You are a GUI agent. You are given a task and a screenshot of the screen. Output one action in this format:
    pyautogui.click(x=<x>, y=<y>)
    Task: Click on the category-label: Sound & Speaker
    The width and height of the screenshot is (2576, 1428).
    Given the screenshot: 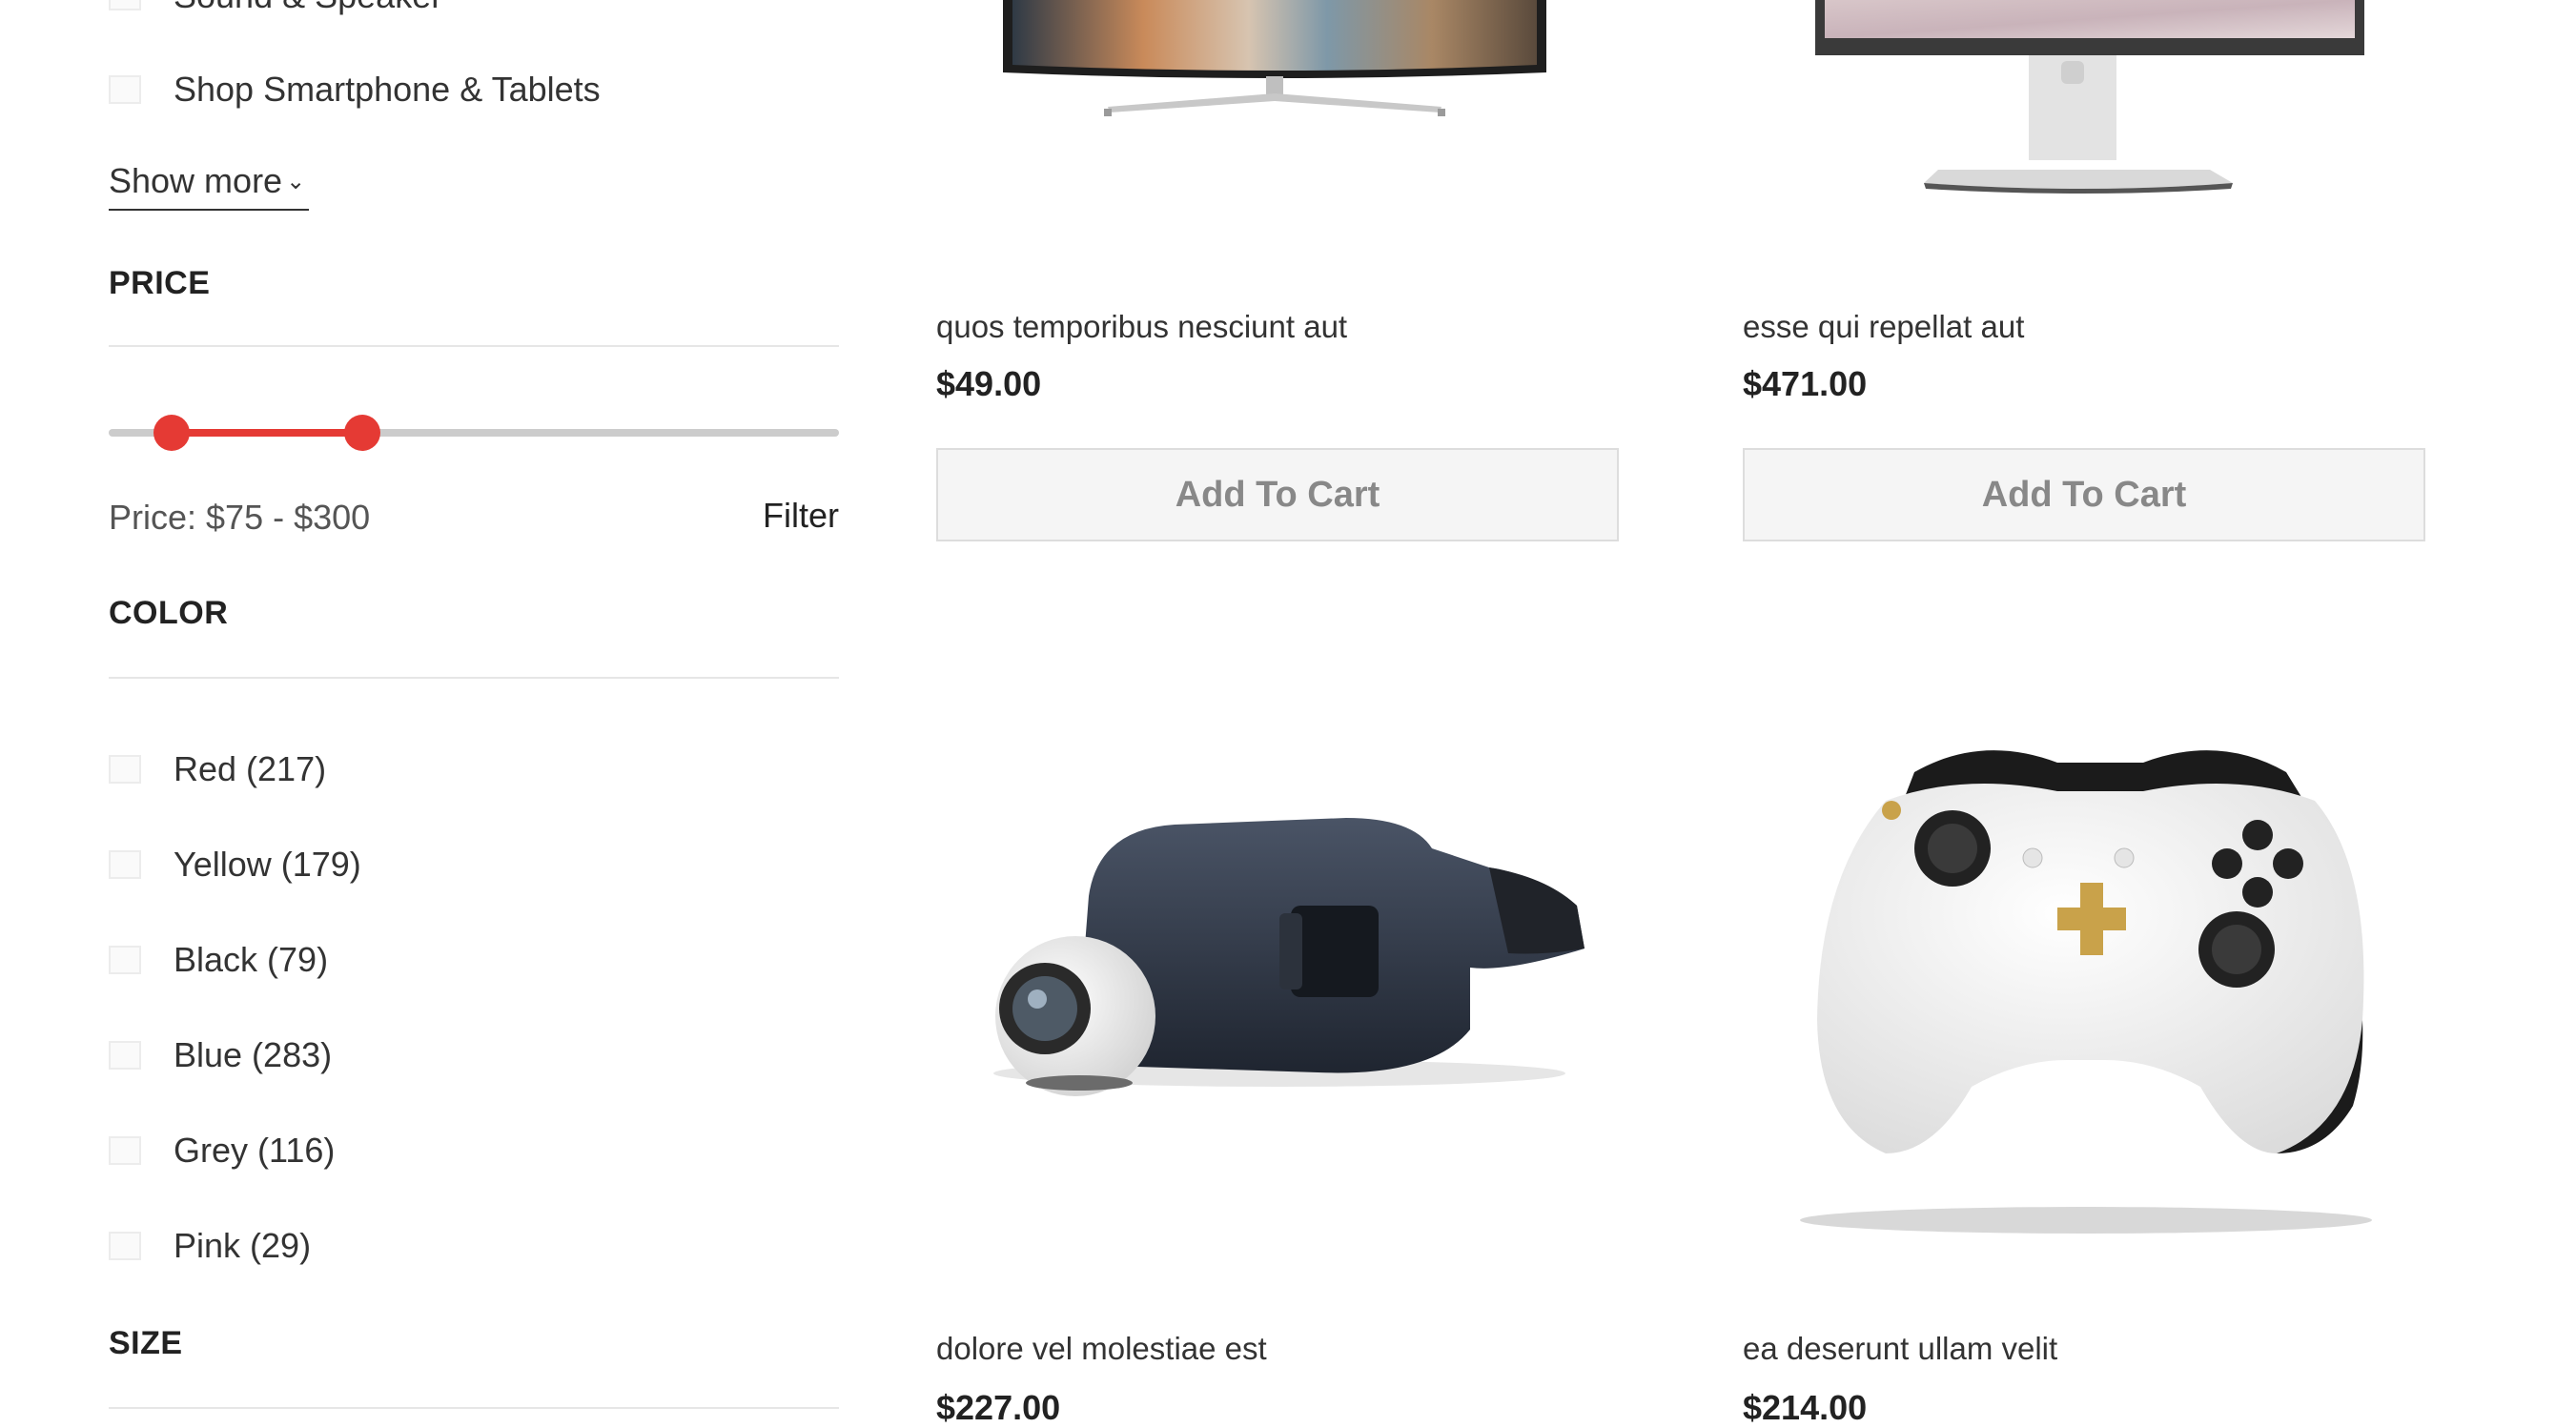 What is the action you would take?
    pyautogui.click(x=308, y=8)
    